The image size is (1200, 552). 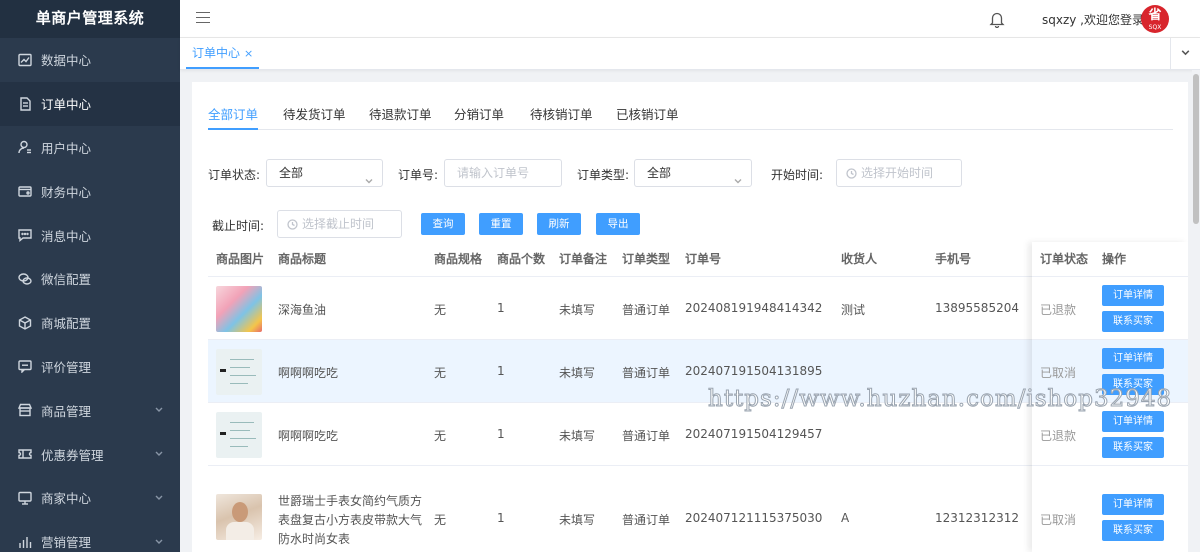 I want to click on product-title-line: 世爵瑞士手表女简约气质方, so click(x=350, y=501).